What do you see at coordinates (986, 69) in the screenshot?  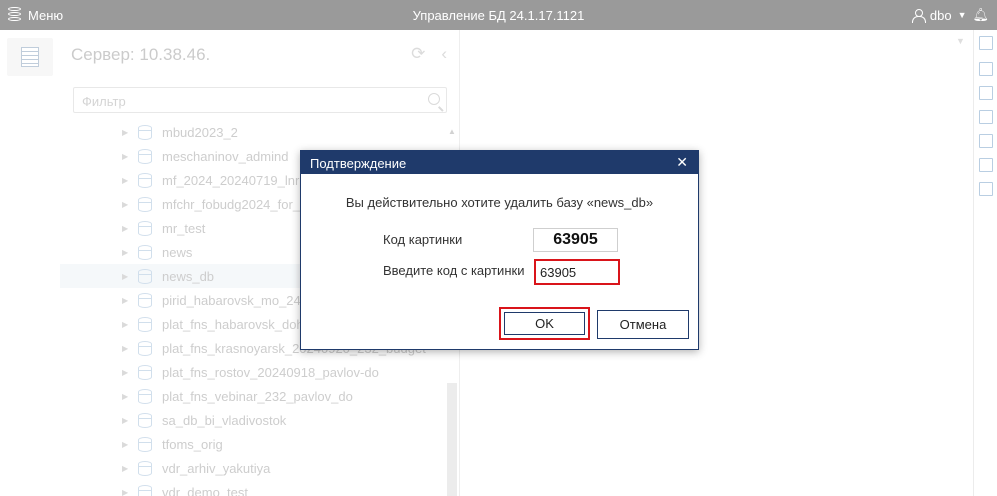 I see `delete-db-icon` at bounding box center [986, 69].